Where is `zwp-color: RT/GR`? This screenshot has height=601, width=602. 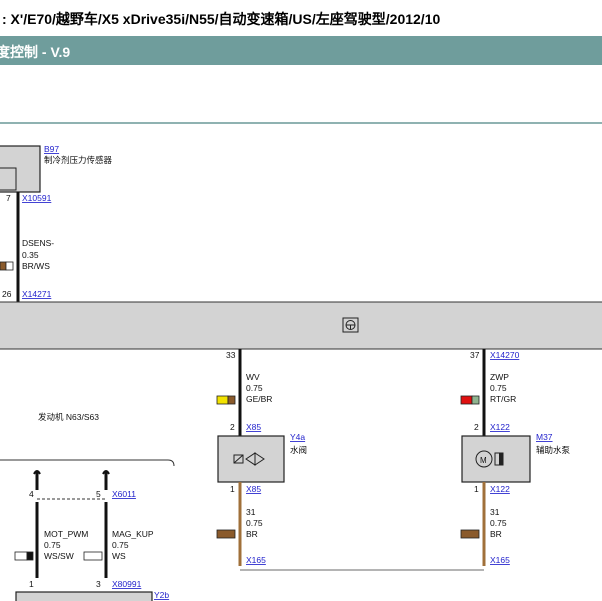 zwp-color: RT/GR is located at coordinates (503, 399).